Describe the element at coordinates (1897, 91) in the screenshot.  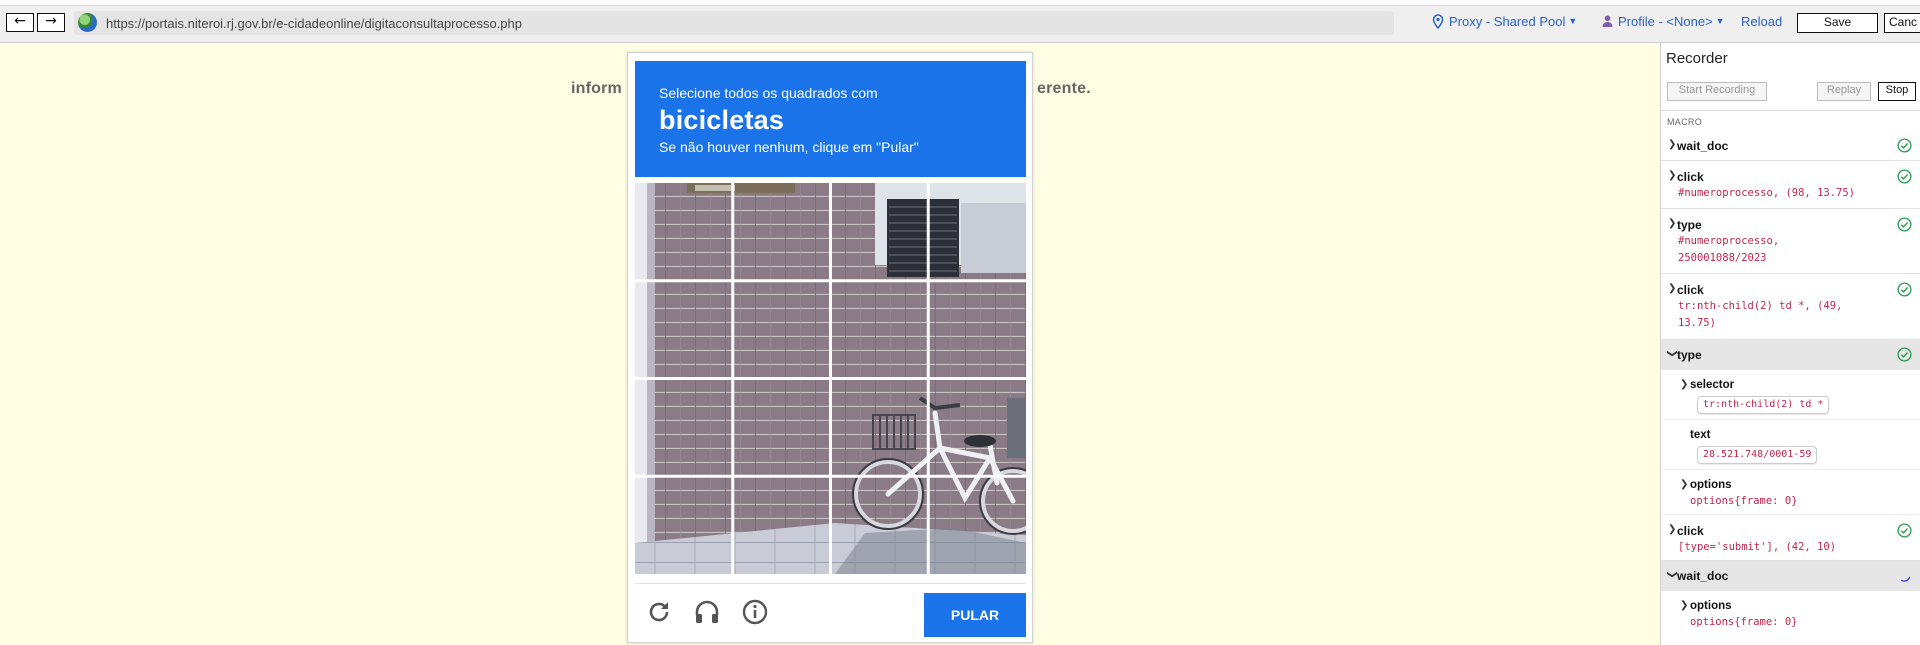
I see `stop-button: Stop` at that location.